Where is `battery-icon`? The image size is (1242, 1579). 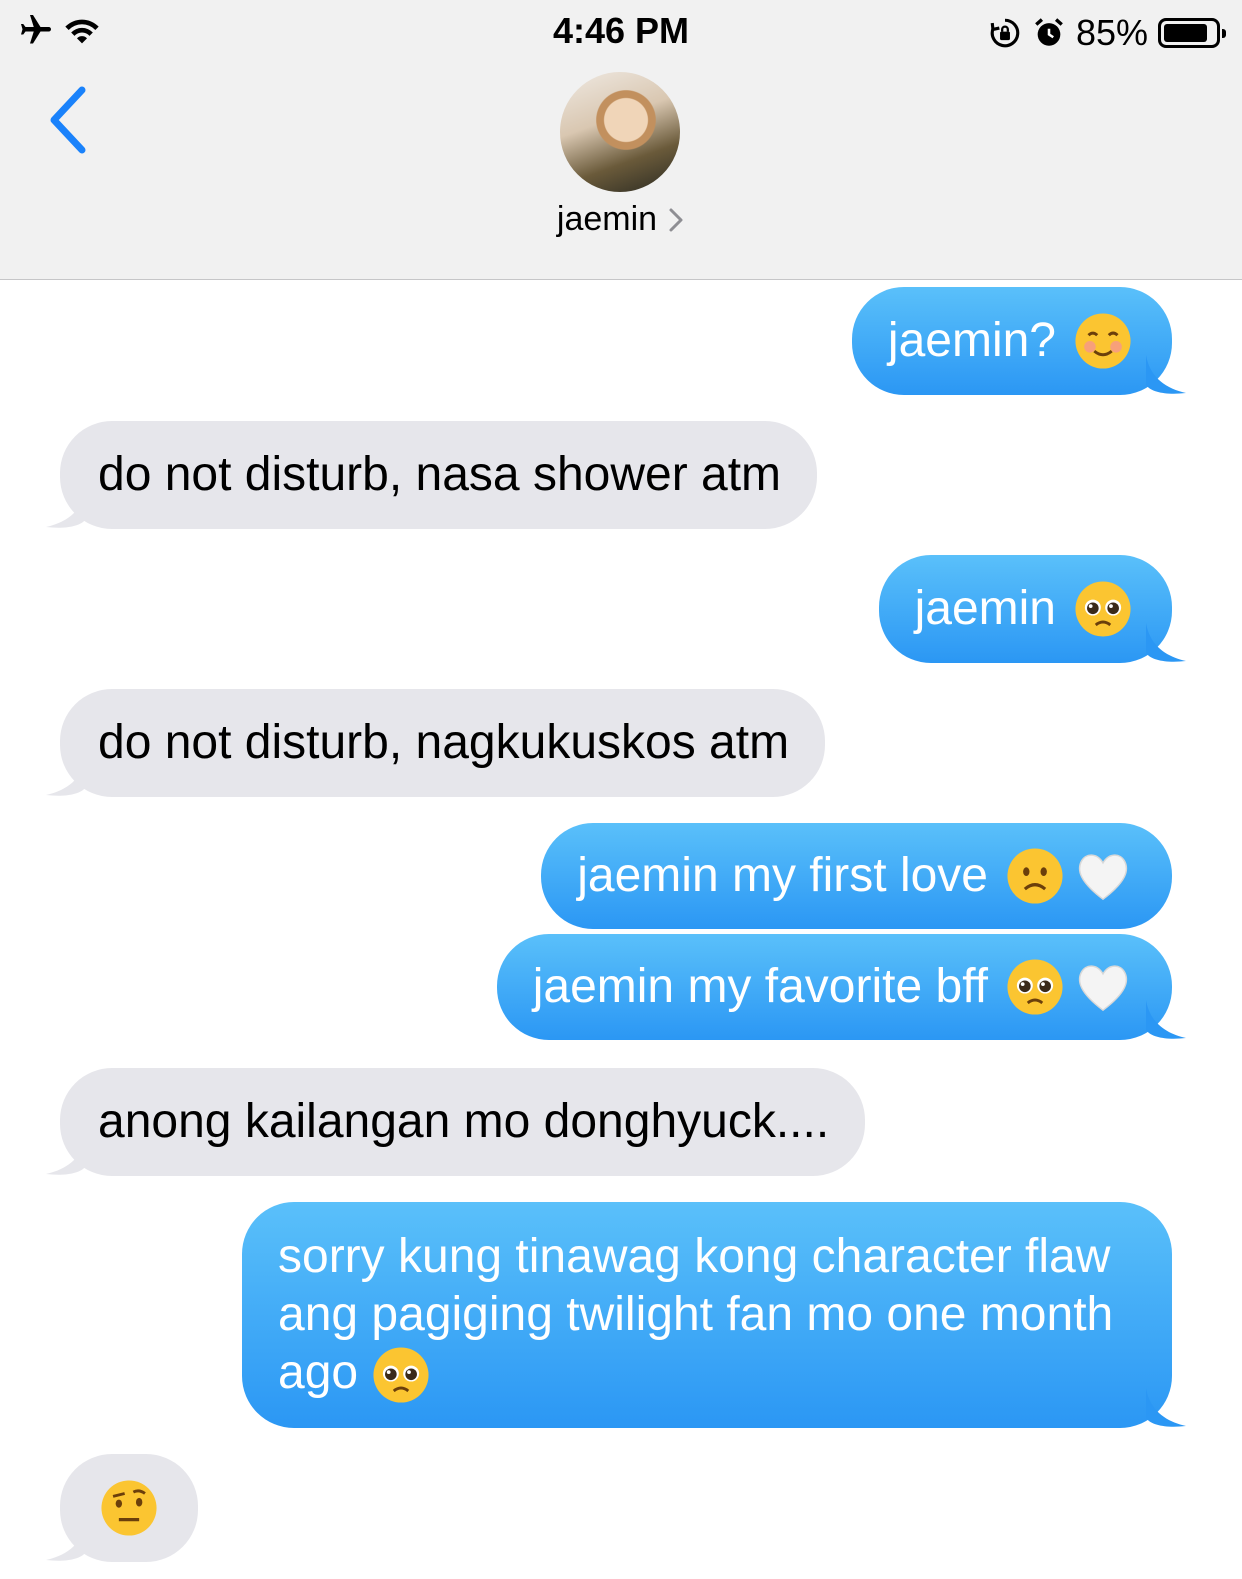
battery-icon is located at coordinates (1192, 33).